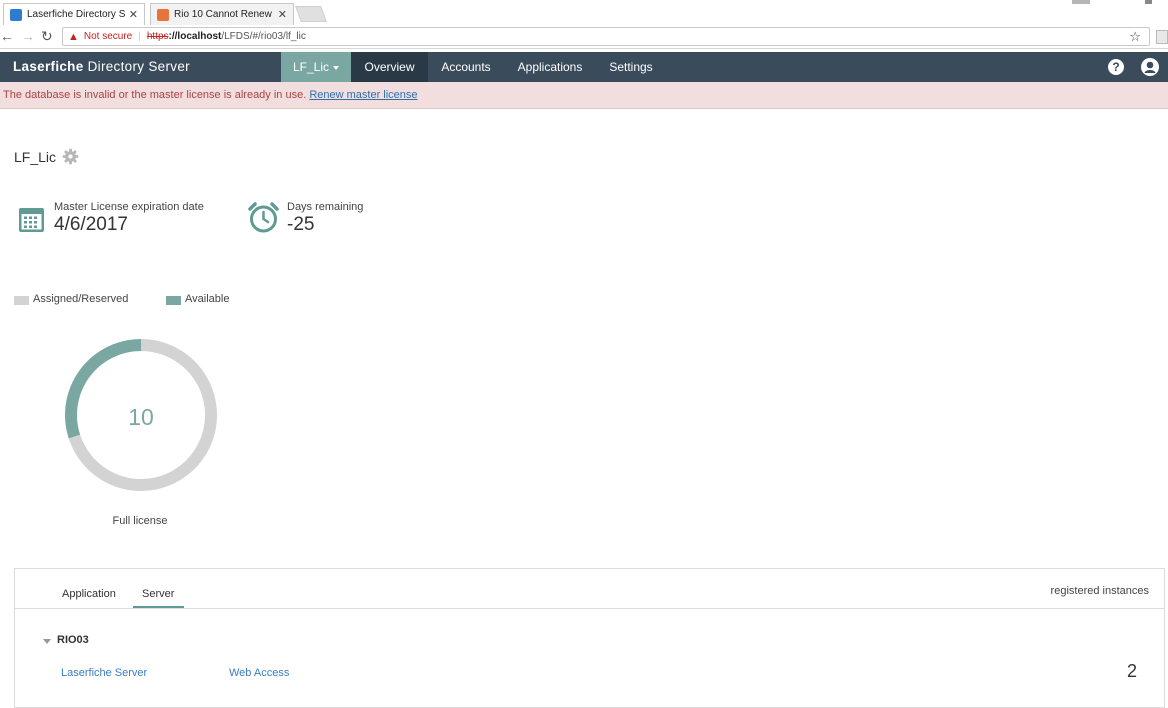  I want to click on nav-settings: Settings, so click(631, 67).